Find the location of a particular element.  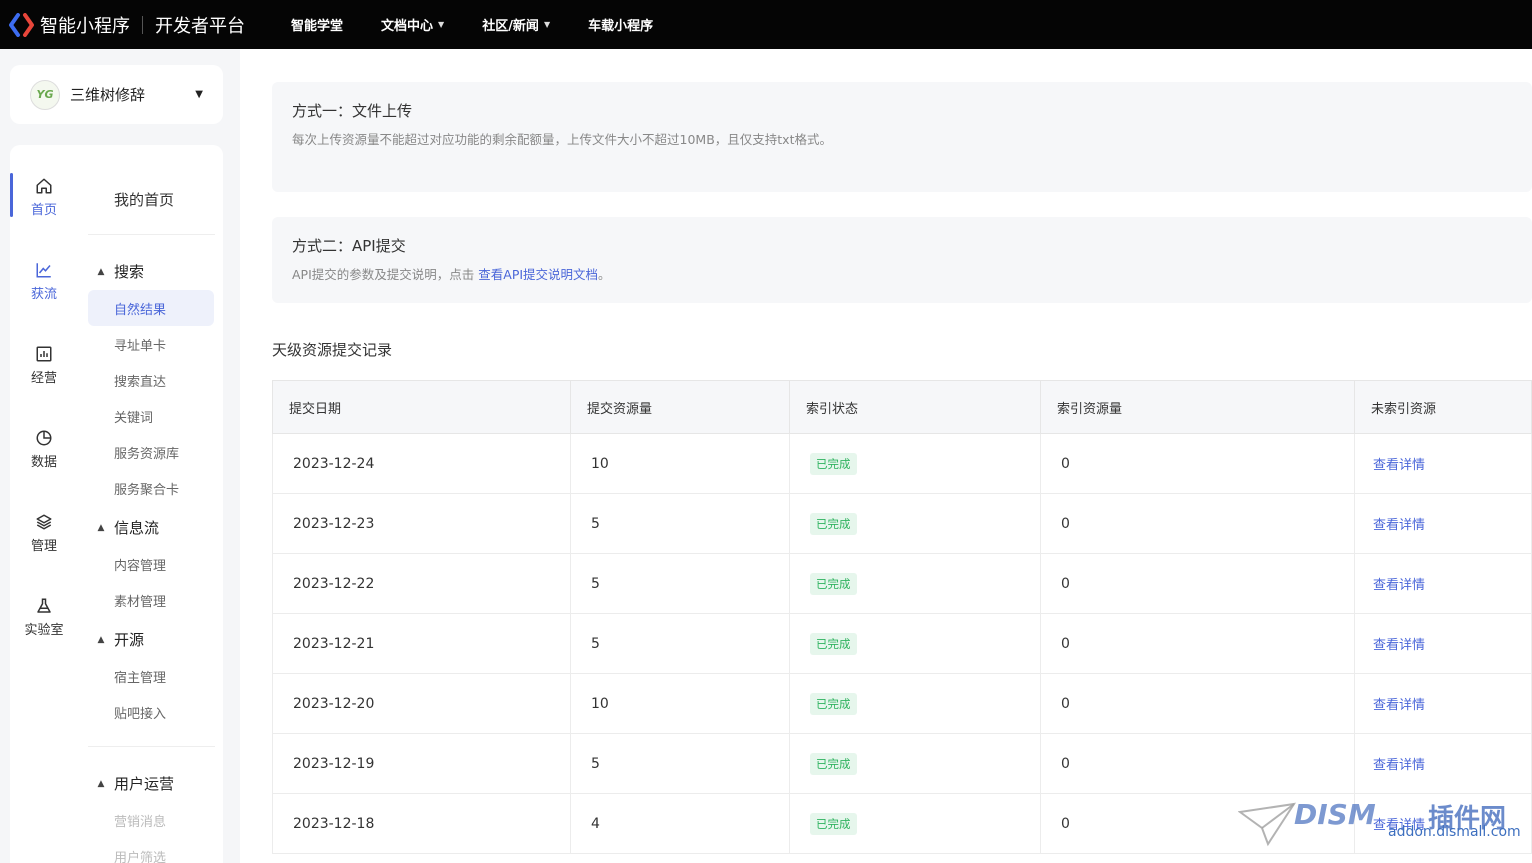

divider is located at coordinates (151, 746).